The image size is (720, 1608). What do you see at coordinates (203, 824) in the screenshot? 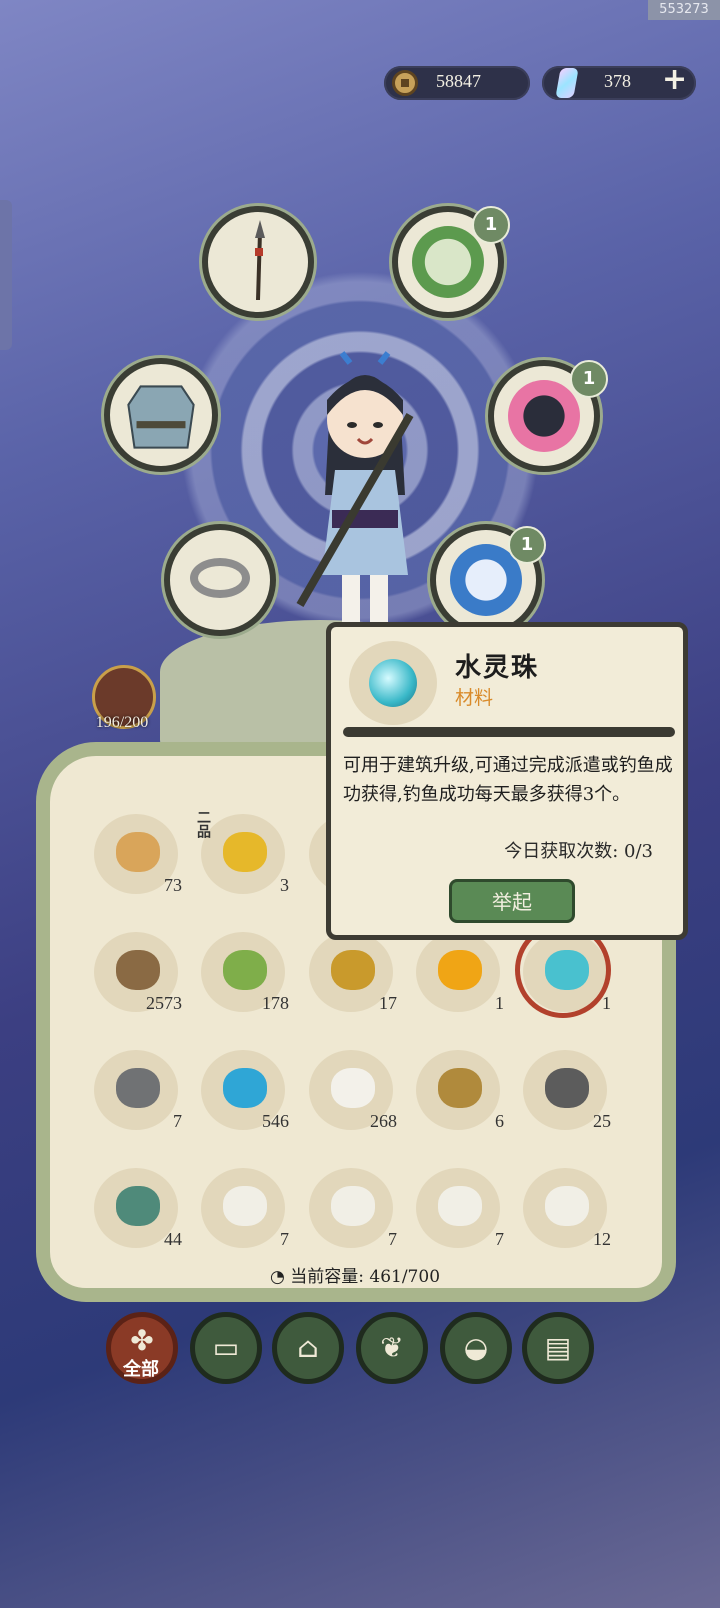
I see `grade-label: 二品` at bounding box center [203, 824].